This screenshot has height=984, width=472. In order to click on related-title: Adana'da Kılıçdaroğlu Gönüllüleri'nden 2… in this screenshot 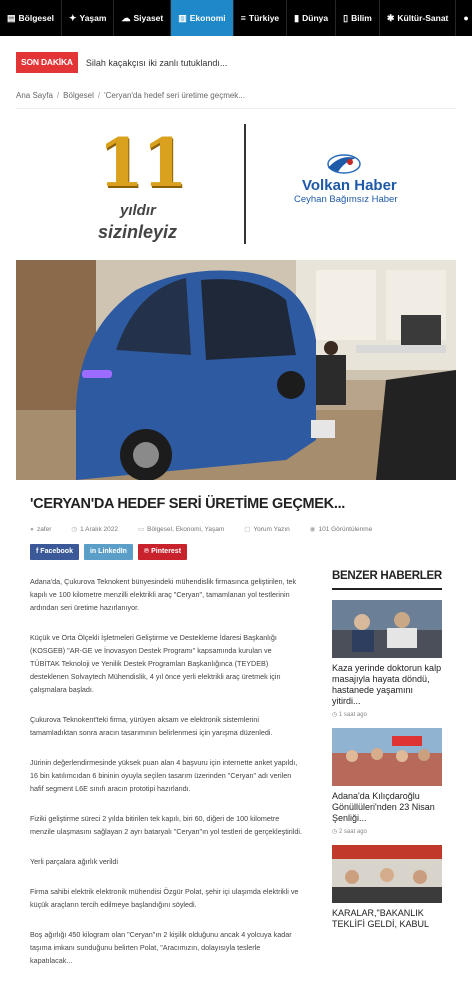, I will do `click(387, 807)`.